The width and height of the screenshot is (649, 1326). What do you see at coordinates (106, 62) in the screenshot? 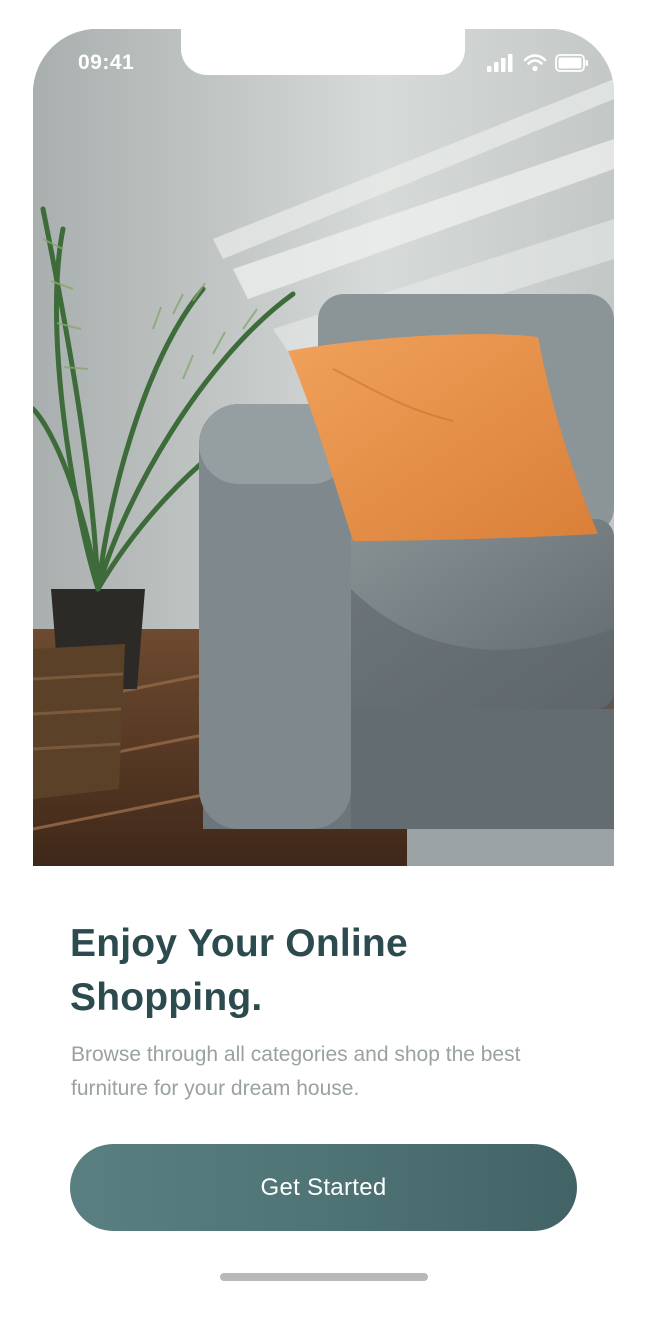
I see `status-bar-time: 09:41` at bounding box center [106, 62].